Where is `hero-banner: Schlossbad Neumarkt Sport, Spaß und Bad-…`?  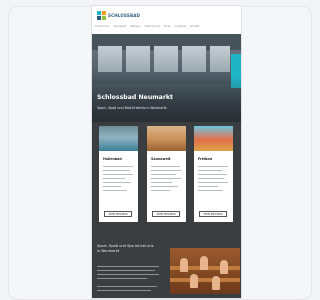
hero-banner: Schlossbad Neumarkt Sport, Spaß und Bad-… is located at coordinates (166, 78).